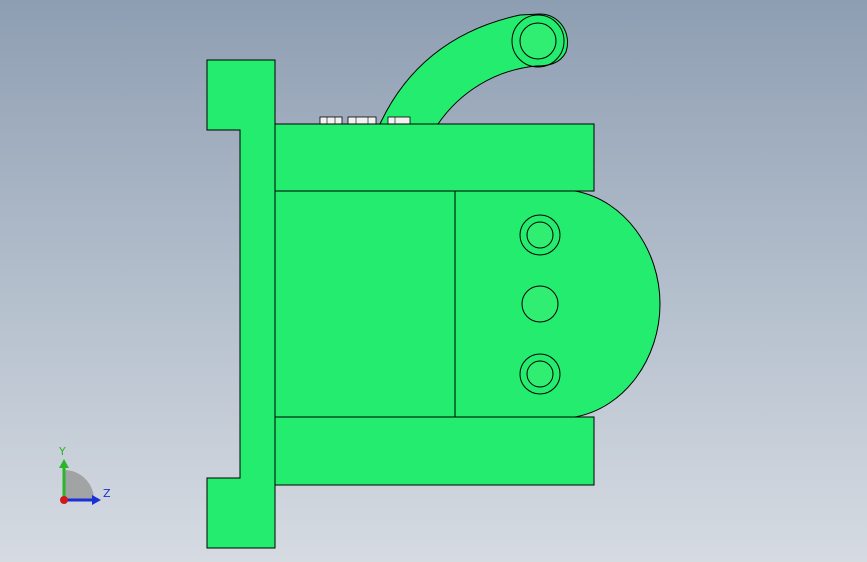  Describe the element at coordinates (96, 500) in the screenshot. I see `z-axis-arrow` at that location.